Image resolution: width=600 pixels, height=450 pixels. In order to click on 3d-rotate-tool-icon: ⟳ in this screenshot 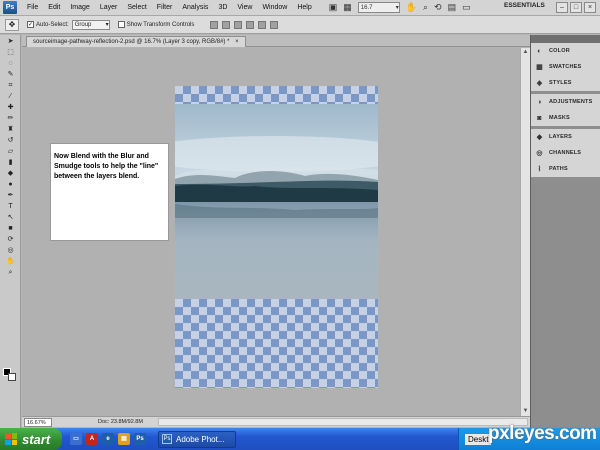, I will do `click(10, 239)`.